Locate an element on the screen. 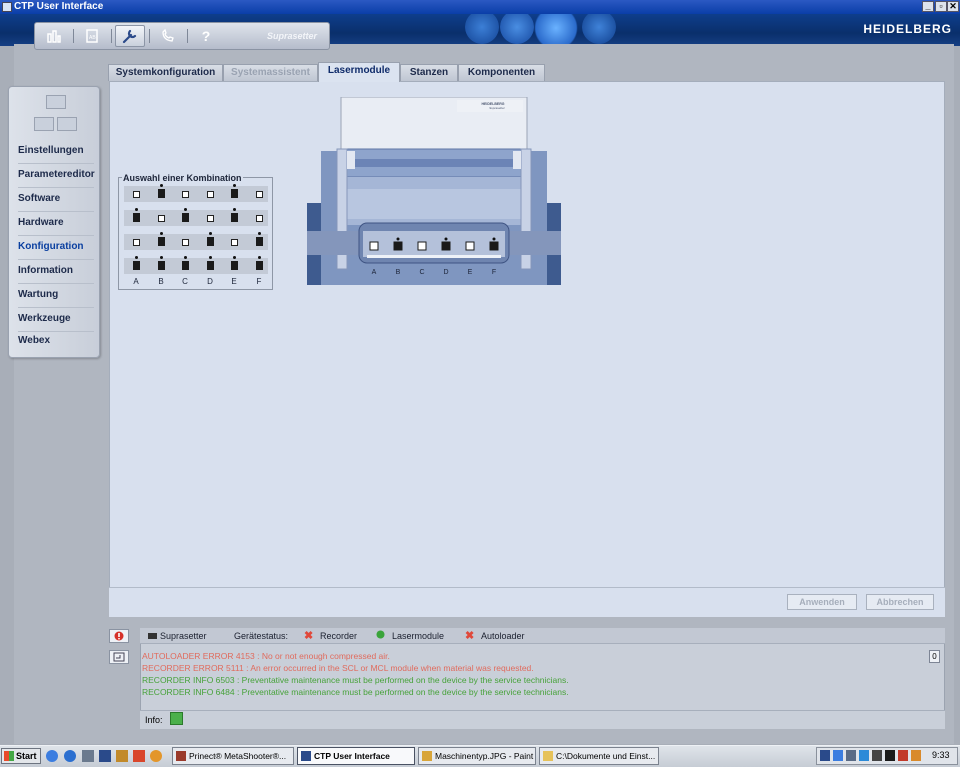 This screenshot has width=960, height=767. ie-icon is located at coordinates (70, 756).